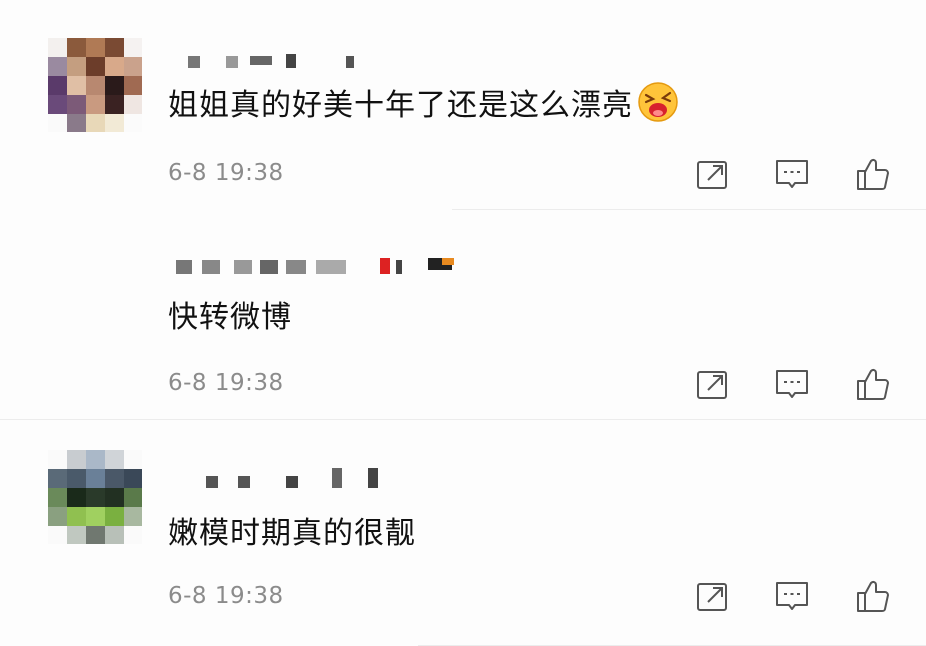 The width and height of the screenshot is (926, 646). I want to click on comment-text: 姐姐真的好美十年了还是这么漂亮, so click(423, 102).